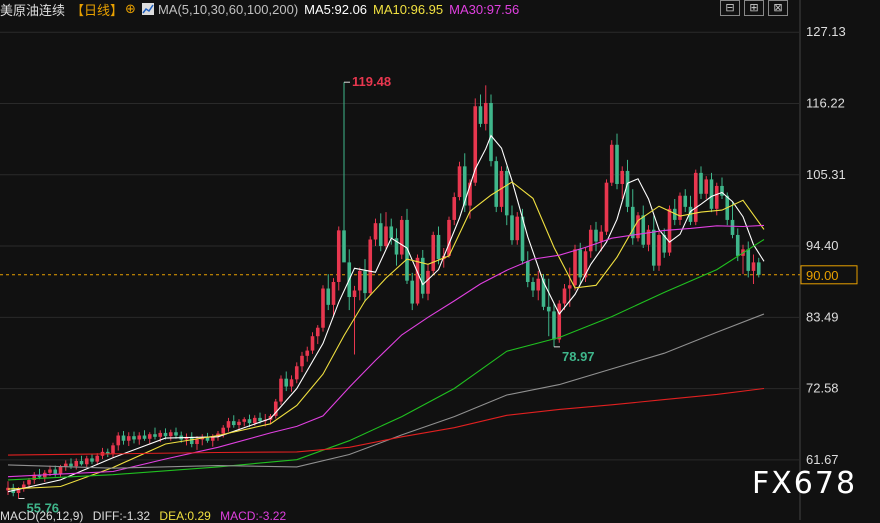 The height and width of the screenshot is (523, 880). What do you see at coordinates (336, 9) in the screenshot?
I see `ma5-value: MA5:92.06` at bounding box center [336, 9].